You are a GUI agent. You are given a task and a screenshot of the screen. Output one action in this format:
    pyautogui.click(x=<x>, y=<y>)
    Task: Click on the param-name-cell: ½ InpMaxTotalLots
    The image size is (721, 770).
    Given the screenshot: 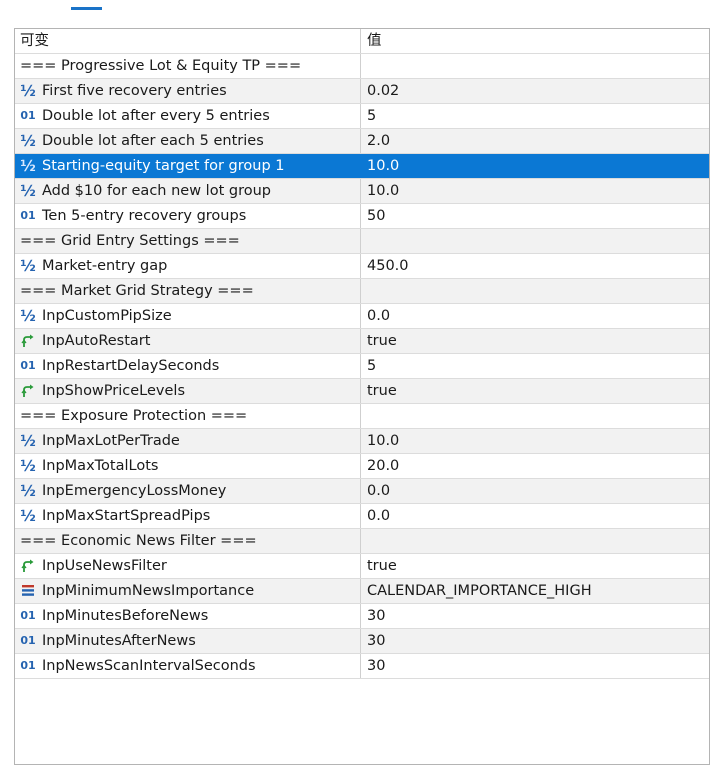 What is the action you would take?
    pyautogui.click(x=188, y=466)
    